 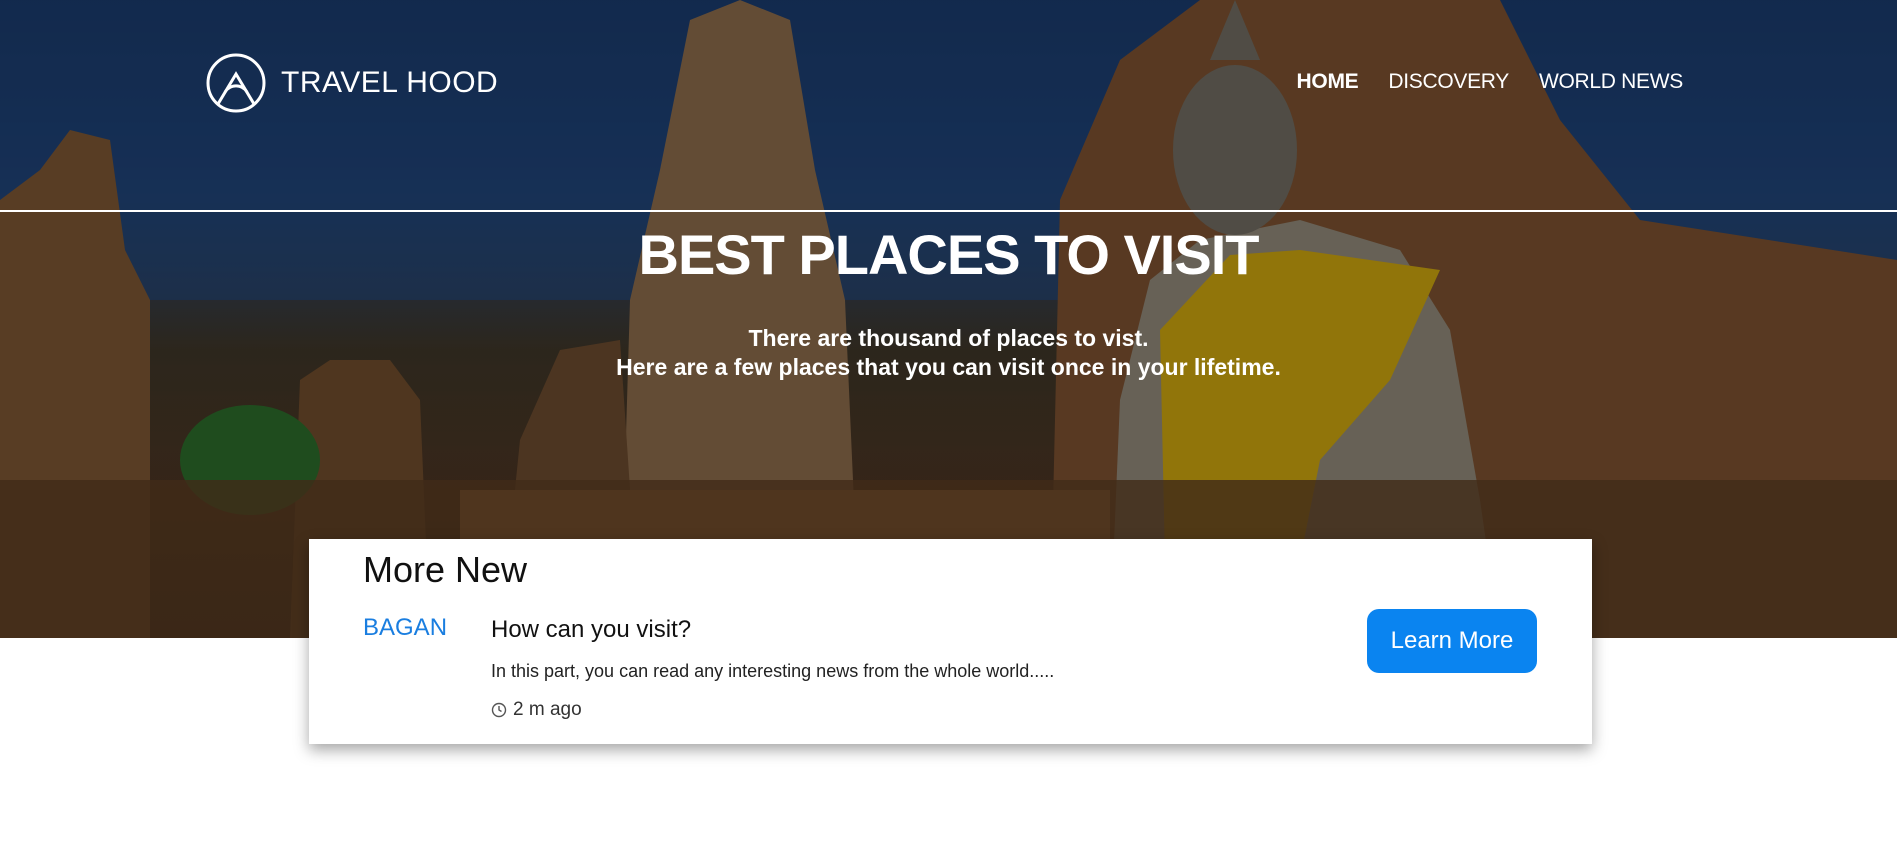 What do you see at coordinates (1448, 82) in the screenshot?
I see `nav-item-discovery: DISCOVERY` at bounding box center [1448, 82].